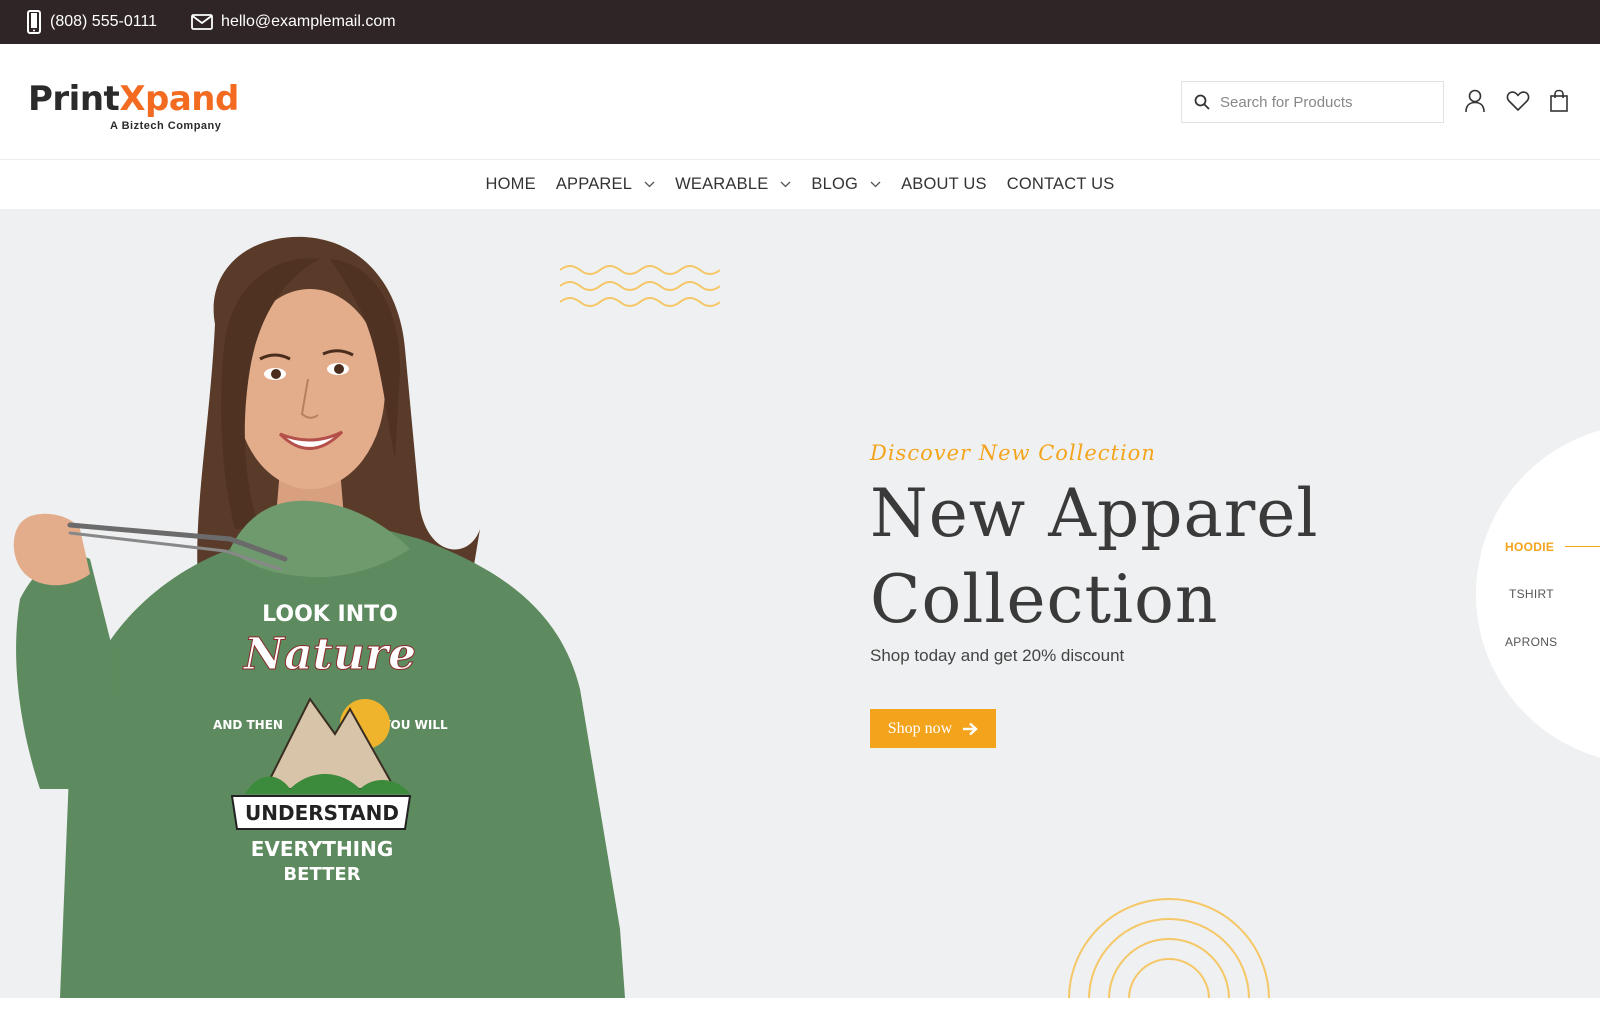 This screenshot has width=1600, height=1022. Describe the element at coordinates (1582, 546) in the screenshot. I see `active-category-indicator` at that location.